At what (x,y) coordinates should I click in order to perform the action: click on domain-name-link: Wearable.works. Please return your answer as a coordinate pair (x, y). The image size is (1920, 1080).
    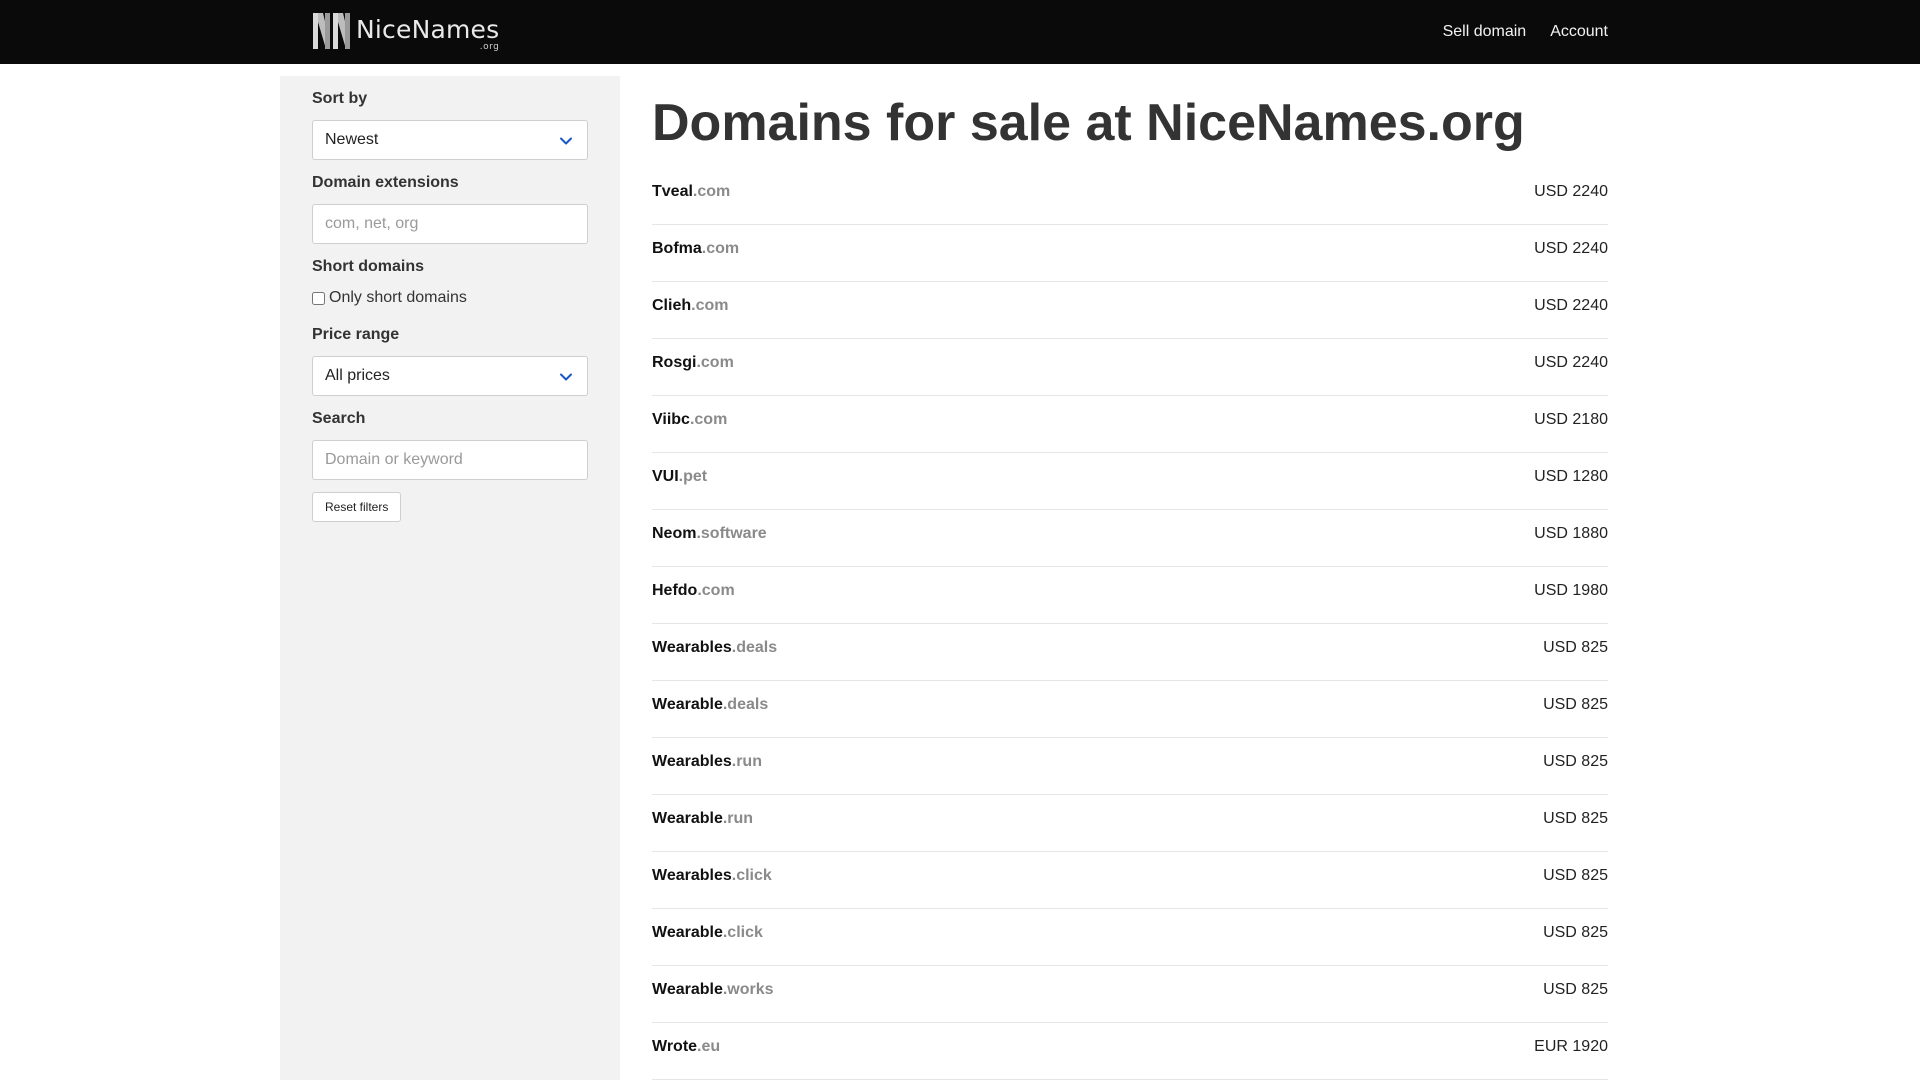
    Looking at the image, I should click on (713, 990).